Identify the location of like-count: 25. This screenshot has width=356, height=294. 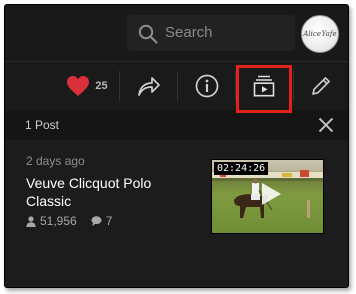
(101, 86).